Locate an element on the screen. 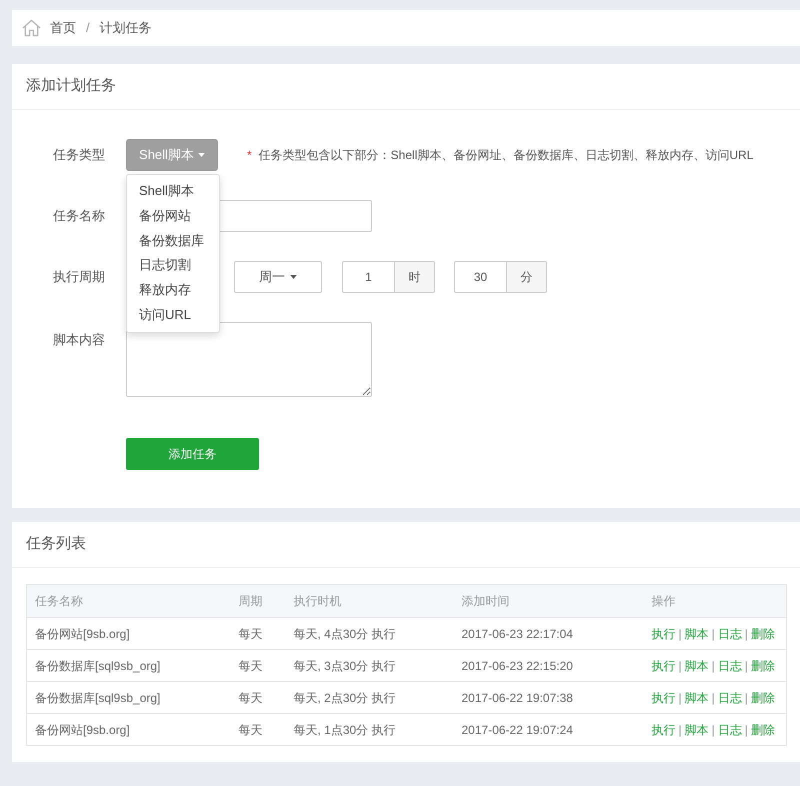 Image resolution: width=800 pixels, height=786 pixels. task-type-dropdown: Shell脚本 is located at coordinates (172, 155).